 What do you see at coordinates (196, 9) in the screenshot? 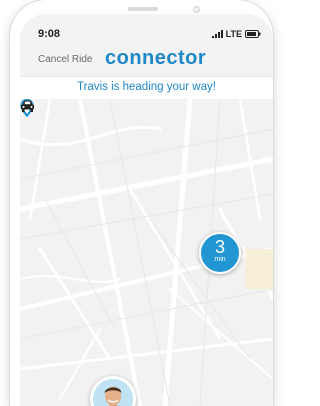
I see `phone-camera` at bounding box center [196, 9].